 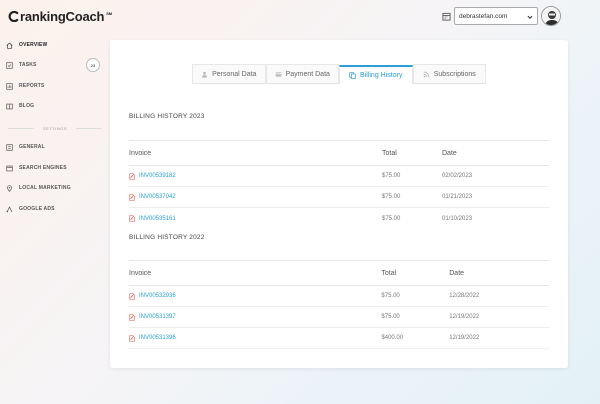 What do you see at coordinates (339, 338) in the screenshot?
I see `table-row: INV00531396 $400.00 12/19/2022` at bounding box center [339, 338].